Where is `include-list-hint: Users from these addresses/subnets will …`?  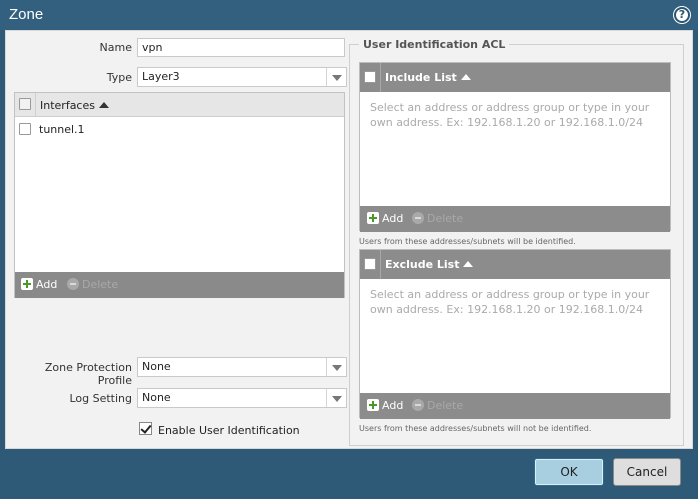 include-list-hint: Users from these addresses/subnets will … is located at coordinates (467, 241).